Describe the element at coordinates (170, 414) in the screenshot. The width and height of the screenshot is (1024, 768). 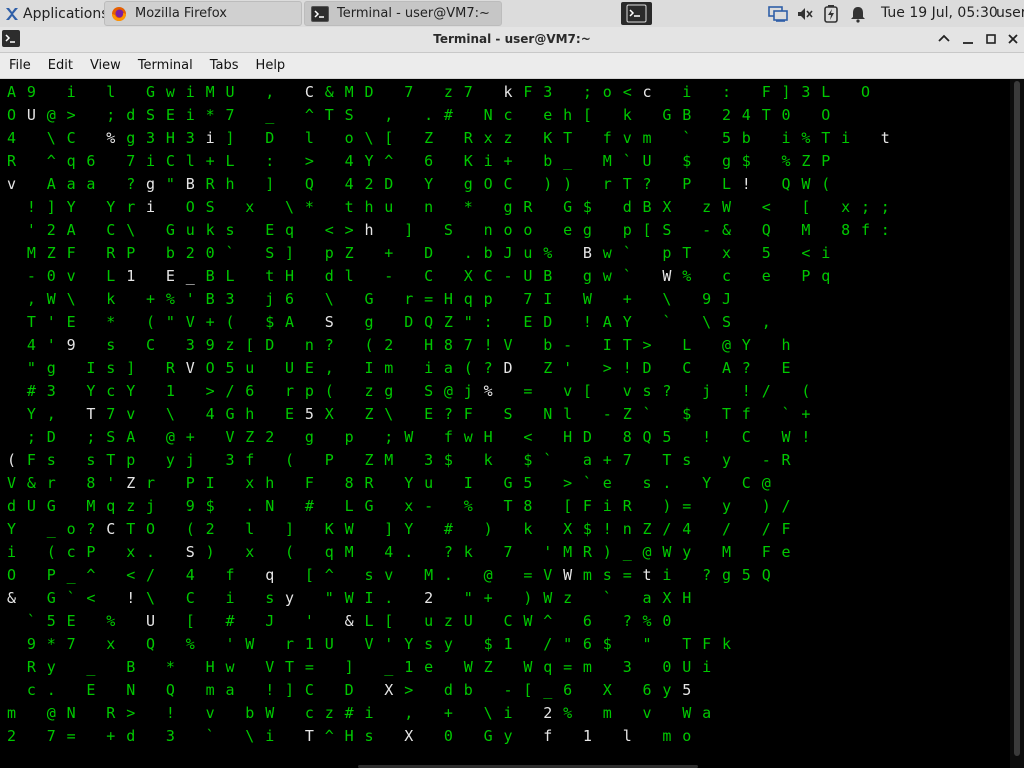
I see `matrix-glyph: \` at that location.